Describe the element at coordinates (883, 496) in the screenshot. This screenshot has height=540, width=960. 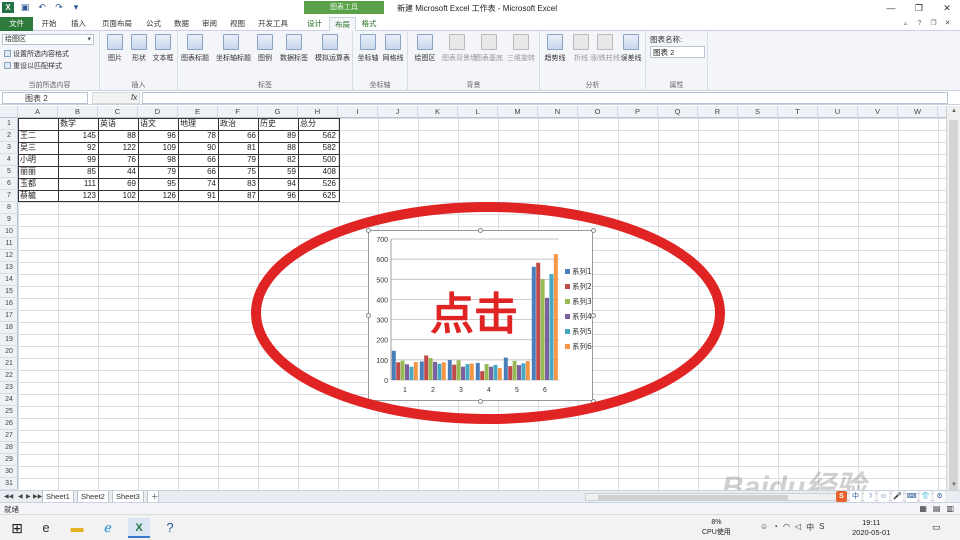
I see `ime-button: ☺` at that location.